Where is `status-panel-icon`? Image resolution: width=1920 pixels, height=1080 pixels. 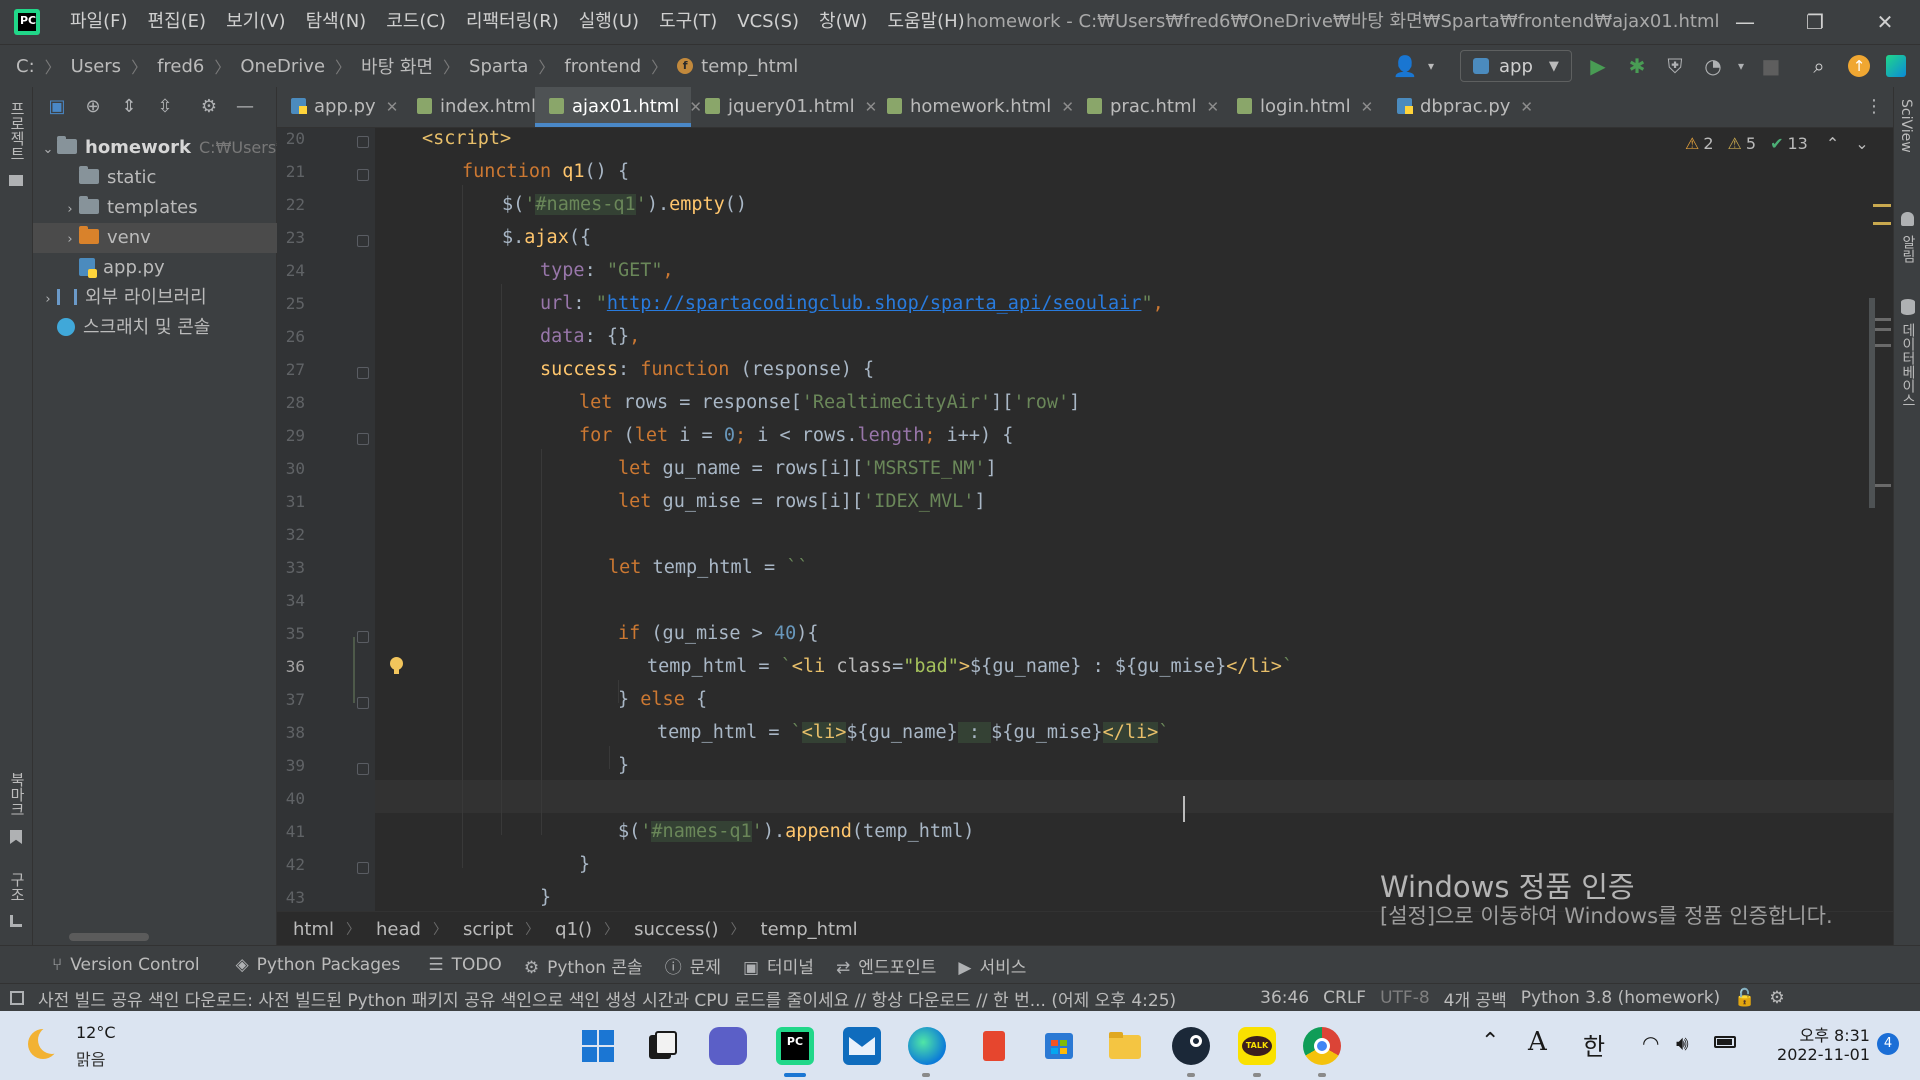 status-panel-icon is located at coordinates (17, 998).